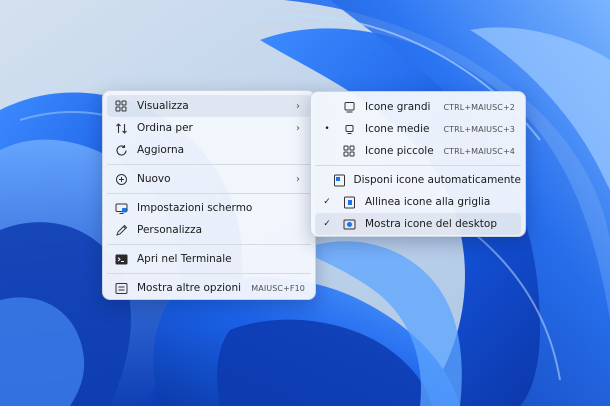 This screenshot has width=610, height=406. What do you see at coordinates (121, 288) in the screenshot?
I see `more-options-icon` at bounding box center [121, 288].